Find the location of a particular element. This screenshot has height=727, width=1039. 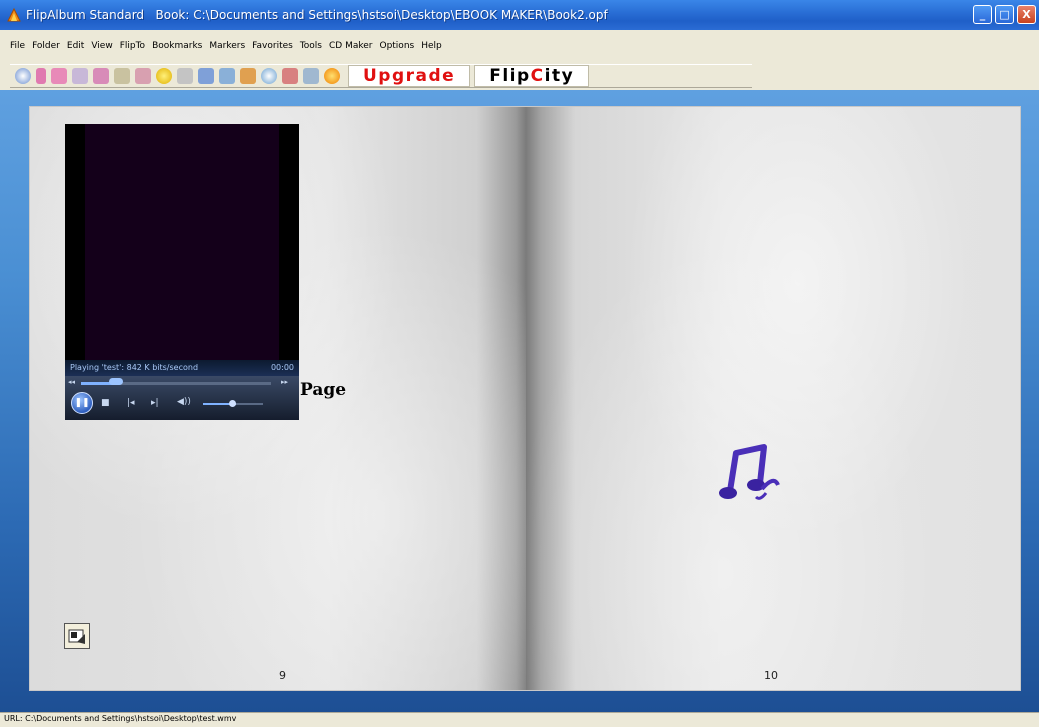

minimize-button: _ is located at coordinates (982, 14).